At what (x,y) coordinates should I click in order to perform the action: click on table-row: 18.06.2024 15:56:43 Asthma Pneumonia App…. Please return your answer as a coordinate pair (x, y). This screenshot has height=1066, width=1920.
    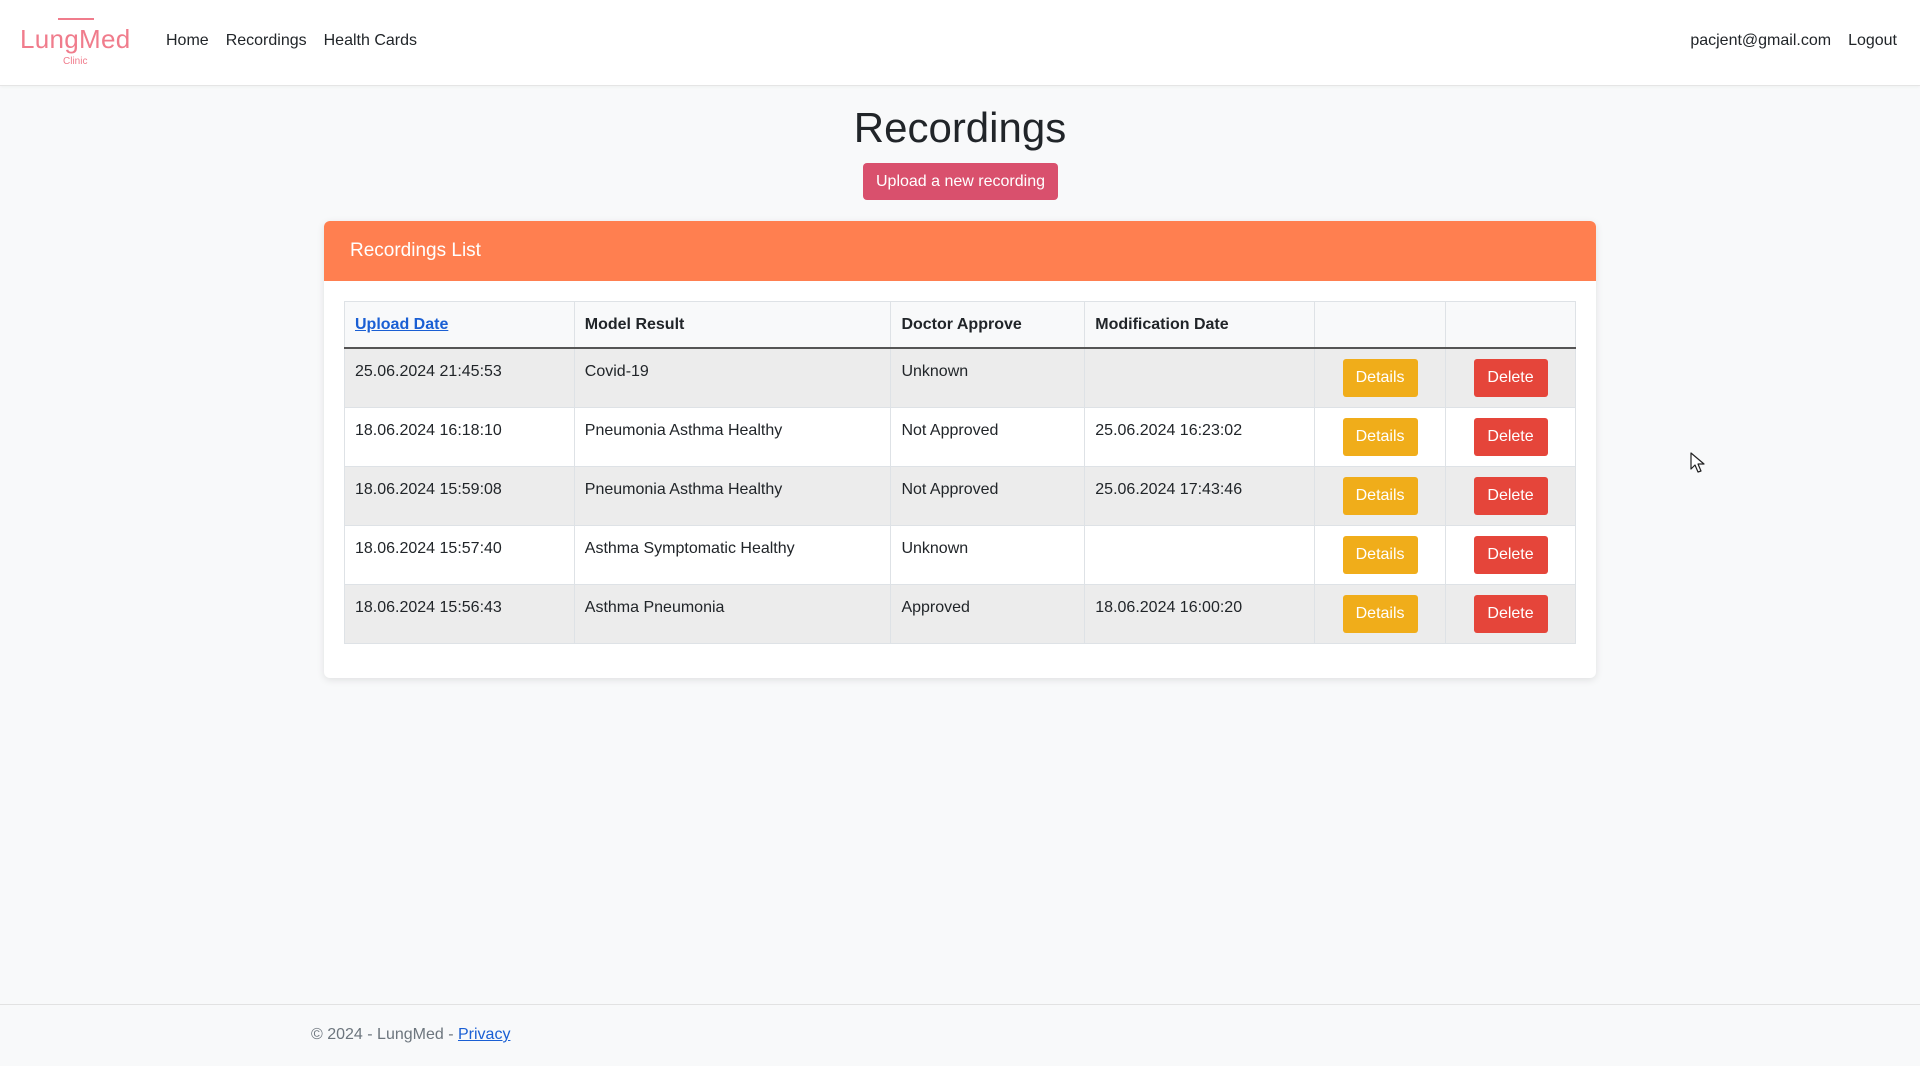
    Looking at the image, I should click on (960, 613).